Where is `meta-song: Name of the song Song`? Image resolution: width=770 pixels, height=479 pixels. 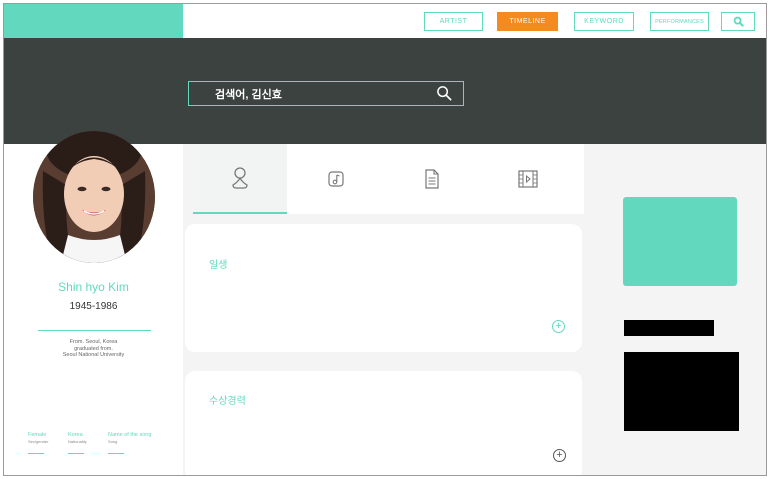
meta-song: Name of the song Song is located at coordinates (129, 443).